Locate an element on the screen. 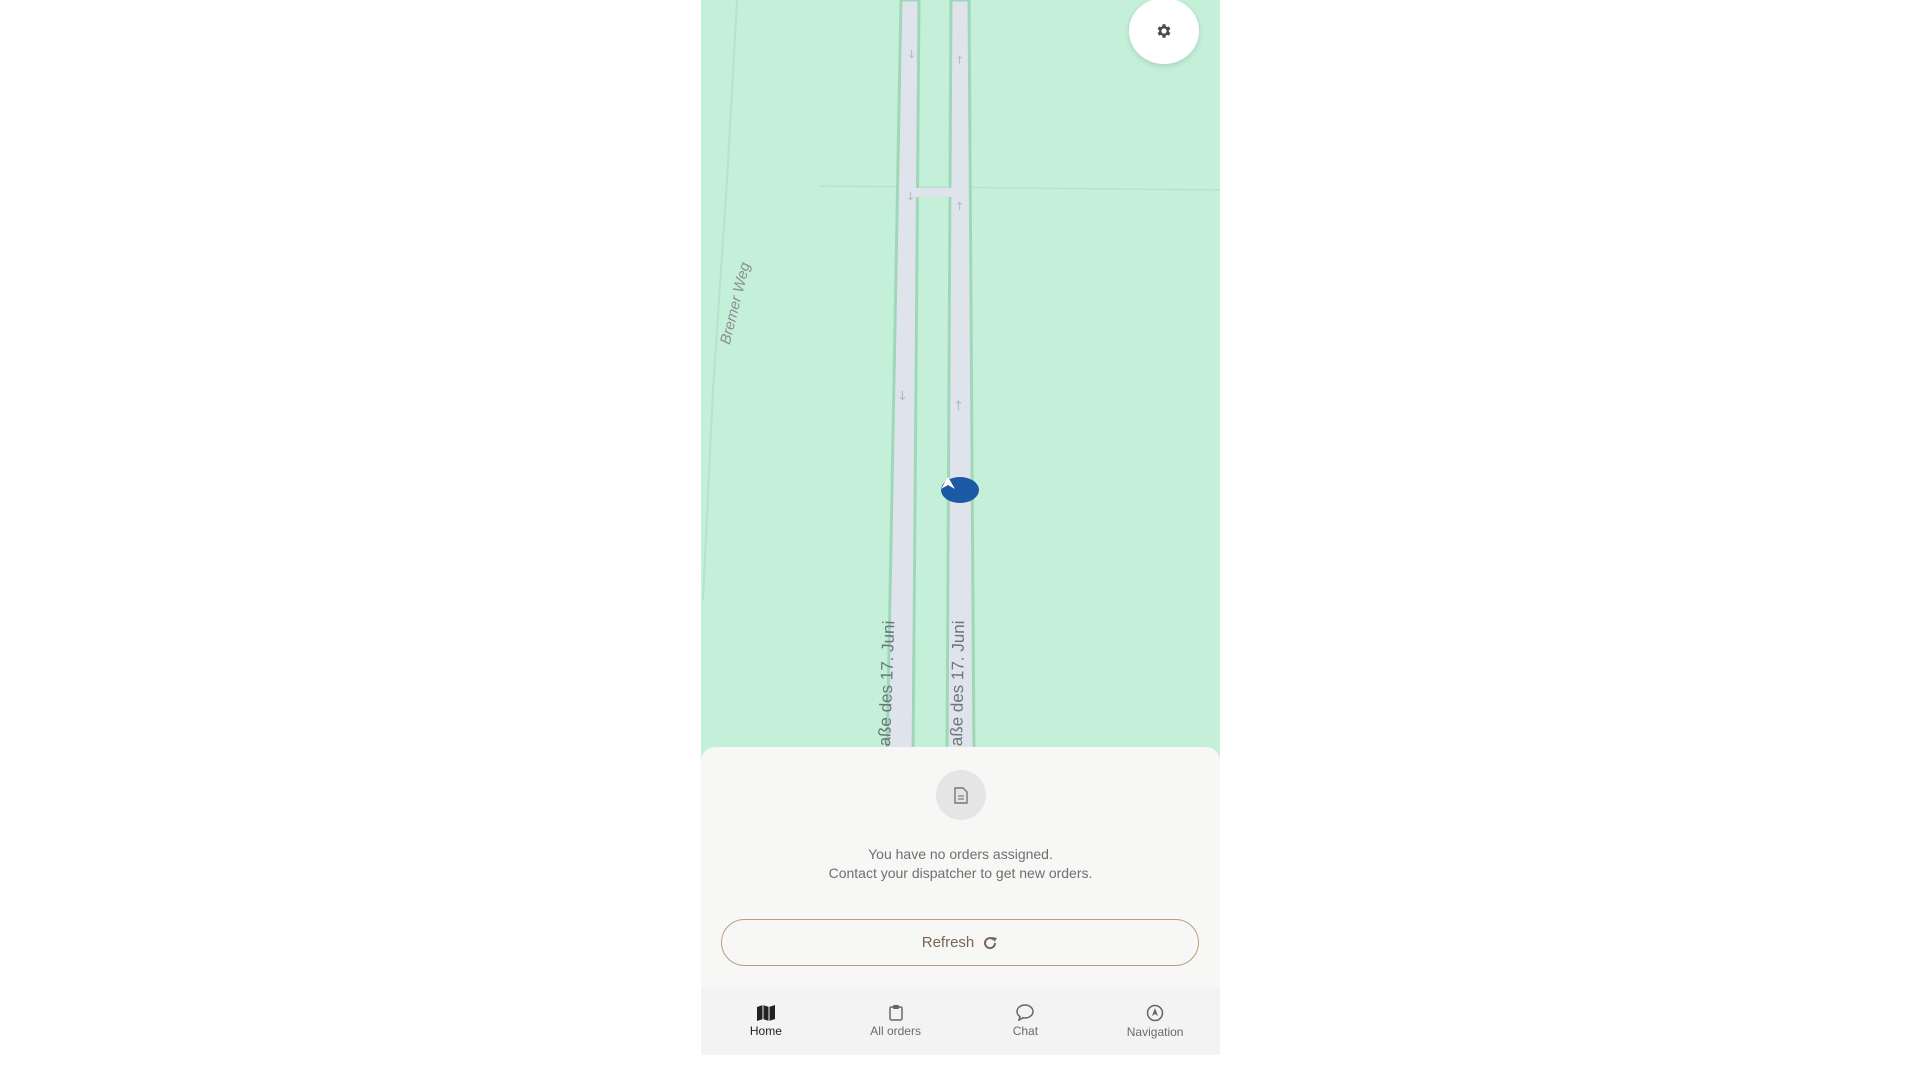 The width and height of the screenshot is (1920, 1080). street-label-right: aße des 17. Juni is located at coordinates (958, 683).